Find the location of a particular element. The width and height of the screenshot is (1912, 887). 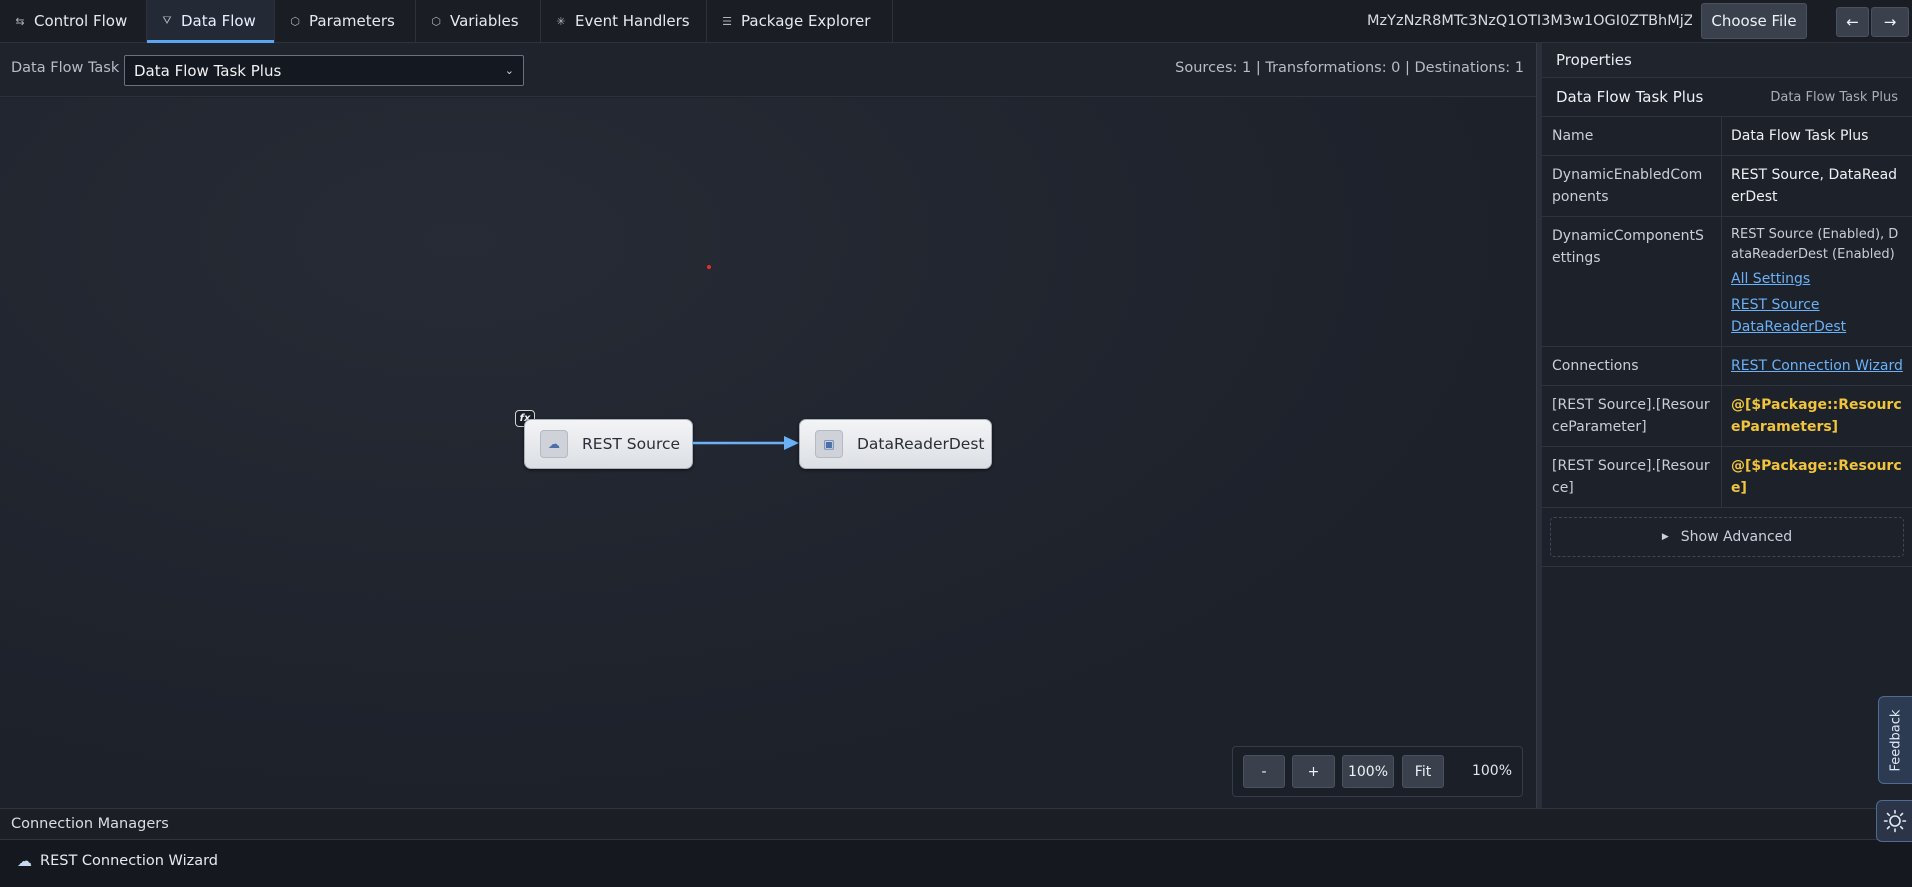

zoom-controls: - + 100% Fit 100% is located at coordinates (1377, 771).